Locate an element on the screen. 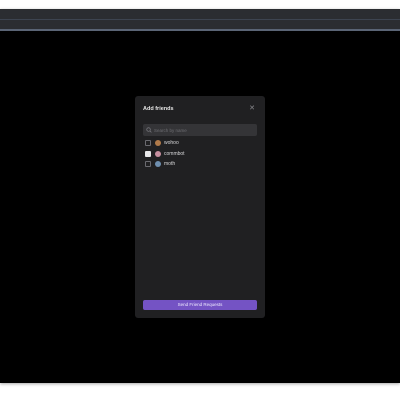 Image resolution: width=400 pixels, height=400 pixels. search-icon is located at coordinates (149, 130).